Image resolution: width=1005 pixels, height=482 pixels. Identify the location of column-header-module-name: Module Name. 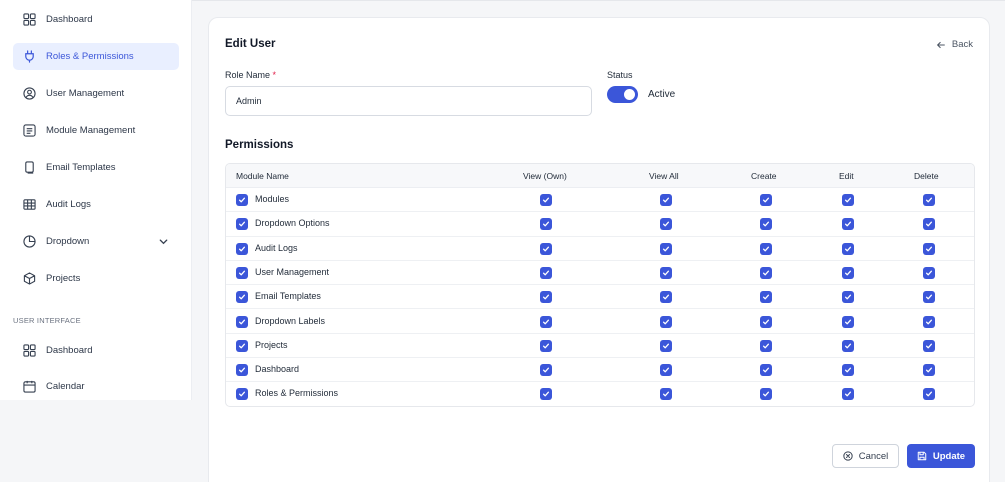
(262, 176).